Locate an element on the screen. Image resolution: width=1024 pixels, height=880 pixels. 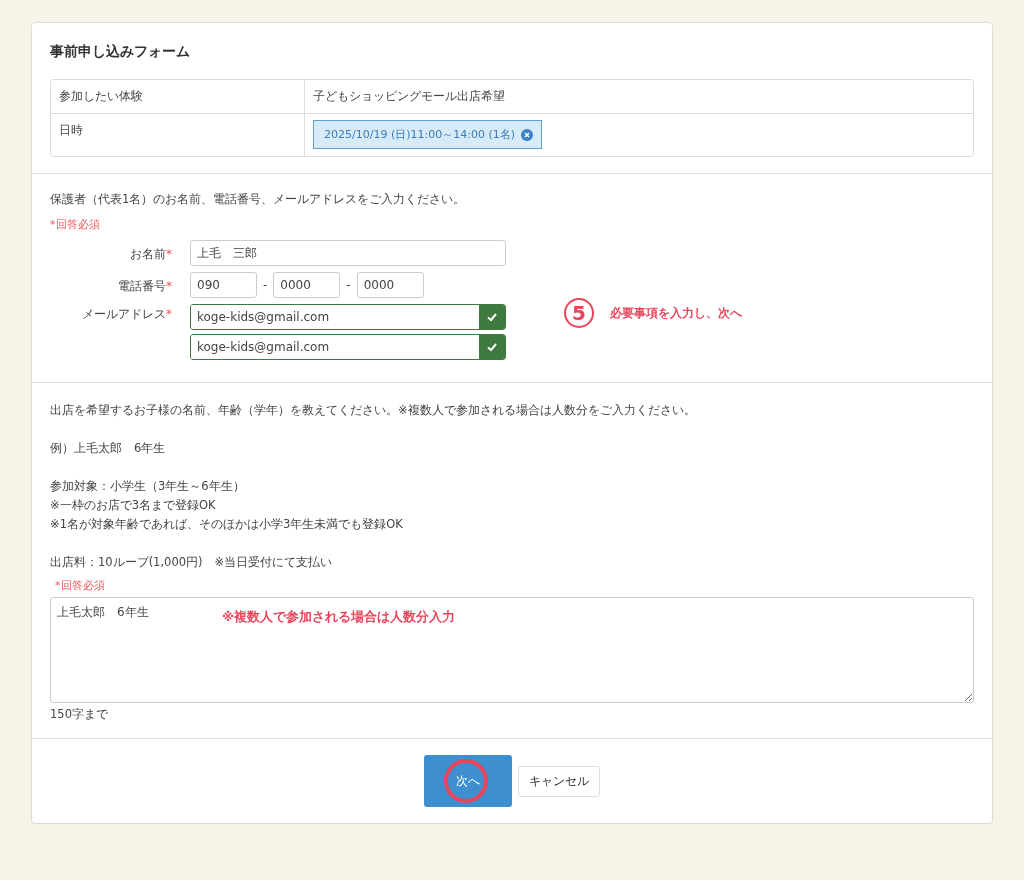
field-label: 電話番号* is located at coordinates (145, 285).